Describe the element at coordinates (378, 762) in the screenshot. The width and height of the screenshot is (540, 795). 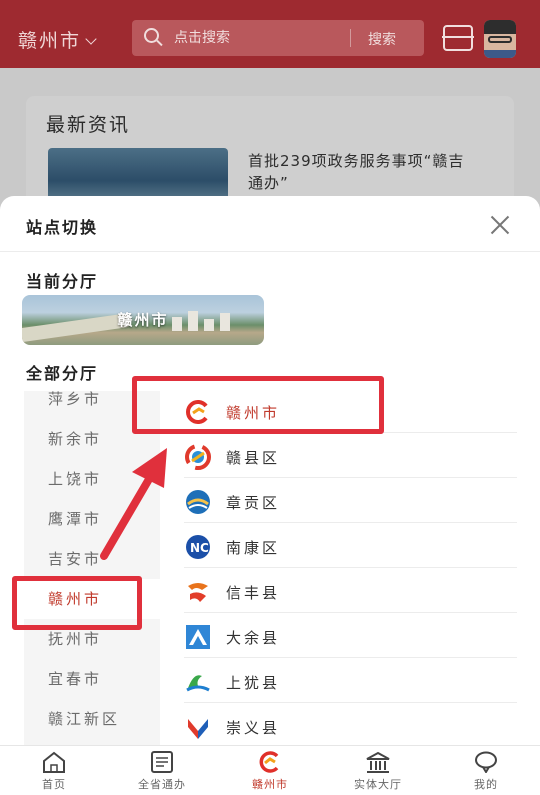
I see `hall-building-icon` at that location.